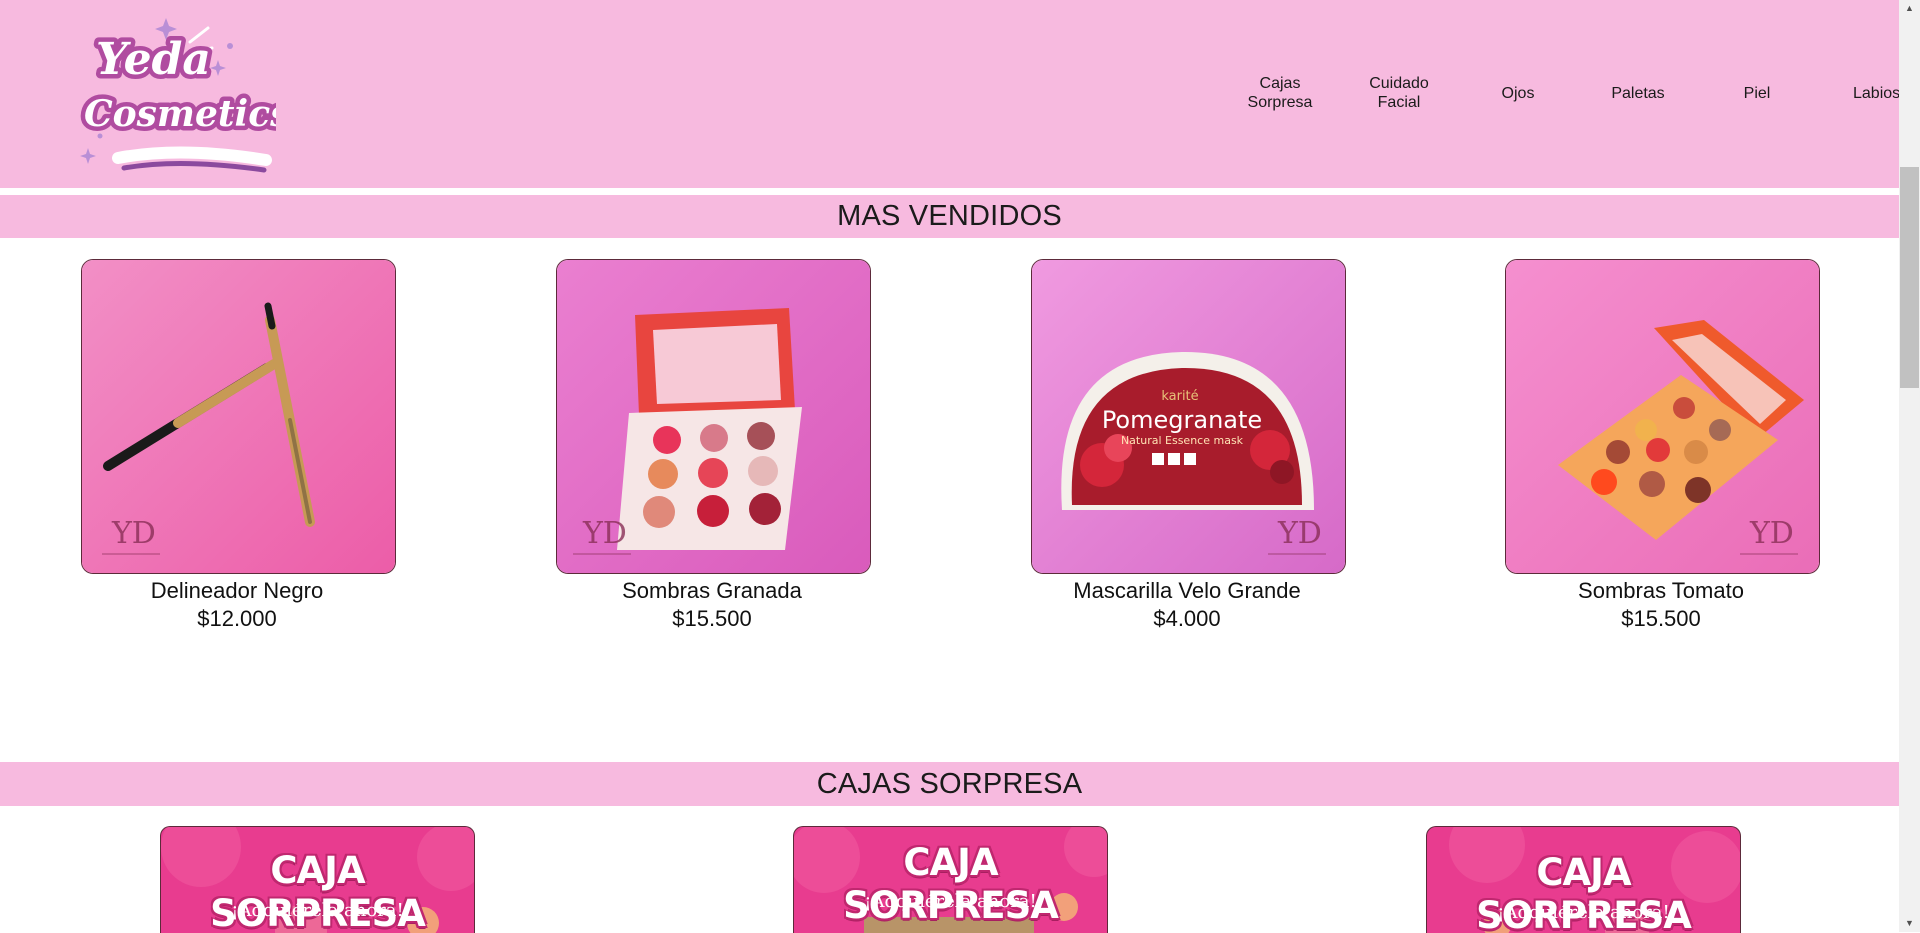  I want to click on yeda-cosmetics-logo: Yeda Yeda Cosmetics Cosmetics, so click(187, 93).